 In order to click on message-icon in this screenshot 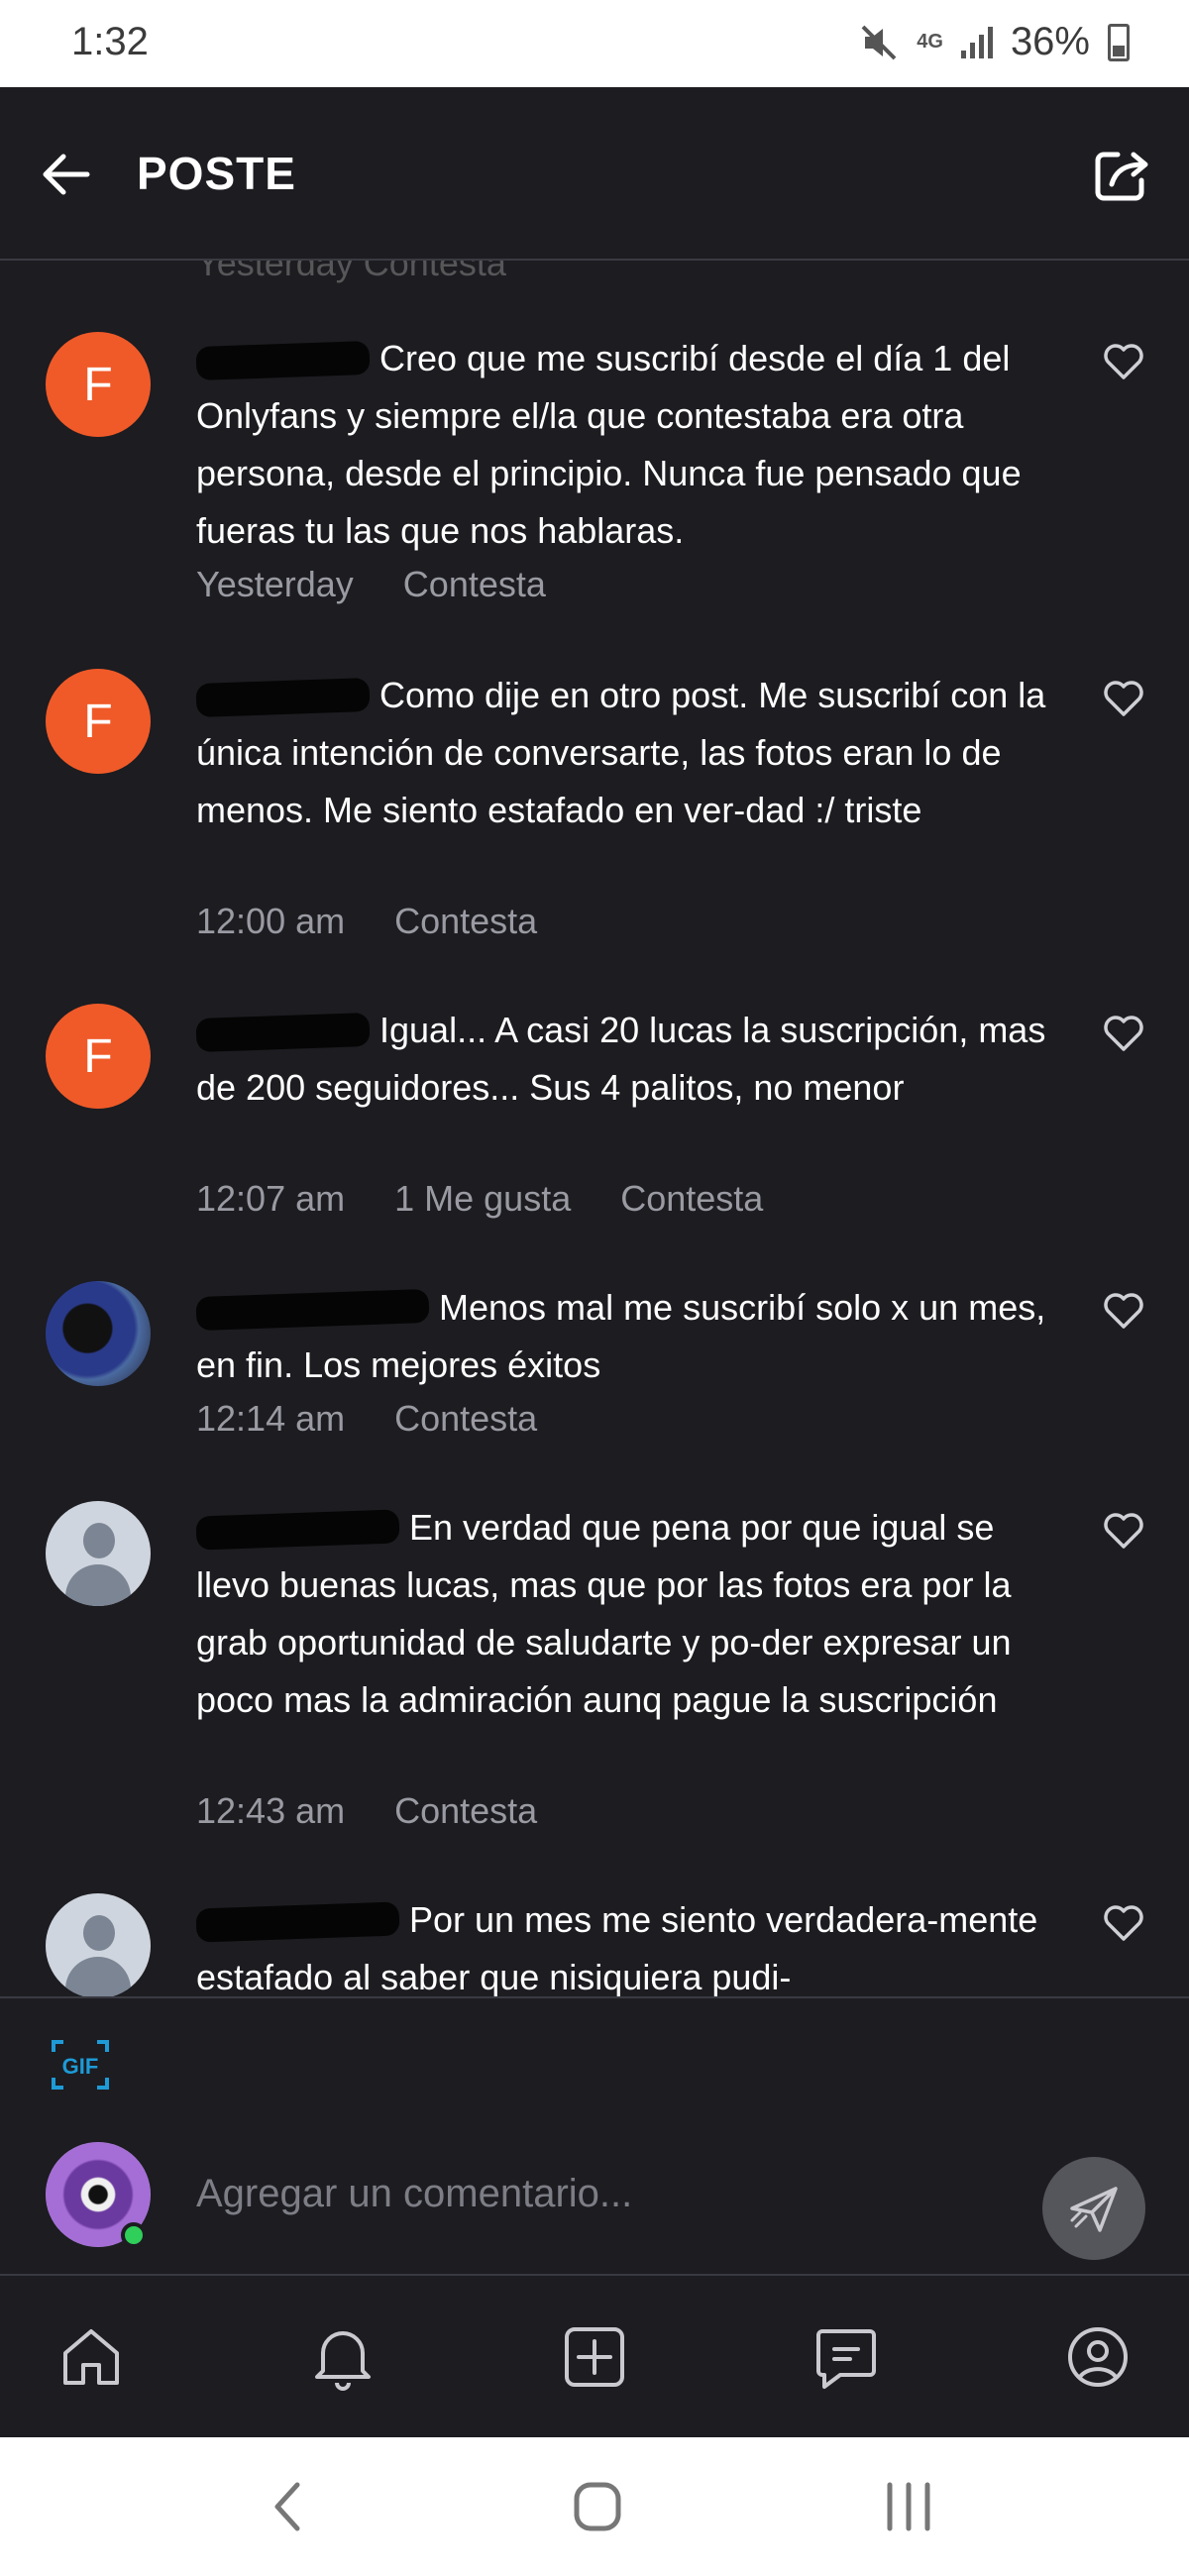, I will do `click(846, 2359)`.